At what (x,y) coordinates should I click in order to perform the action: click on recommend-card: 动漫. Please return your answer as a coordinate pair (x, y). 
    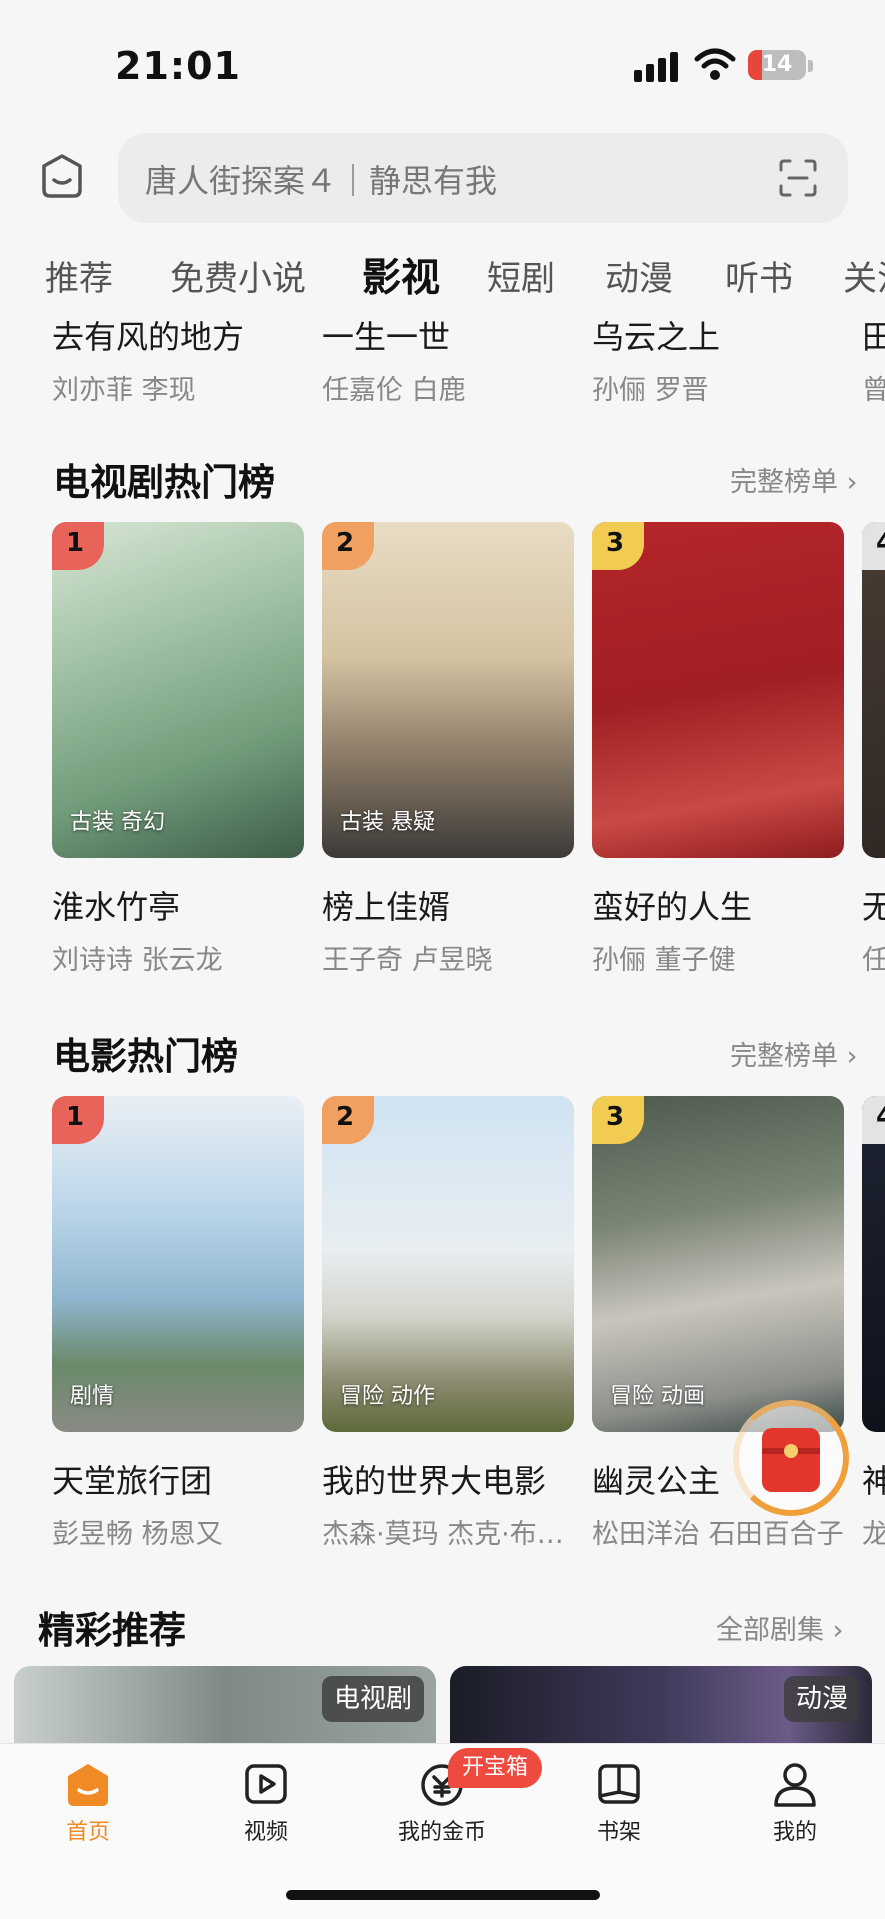
    Looking at the image, I should click on (661, 1706).